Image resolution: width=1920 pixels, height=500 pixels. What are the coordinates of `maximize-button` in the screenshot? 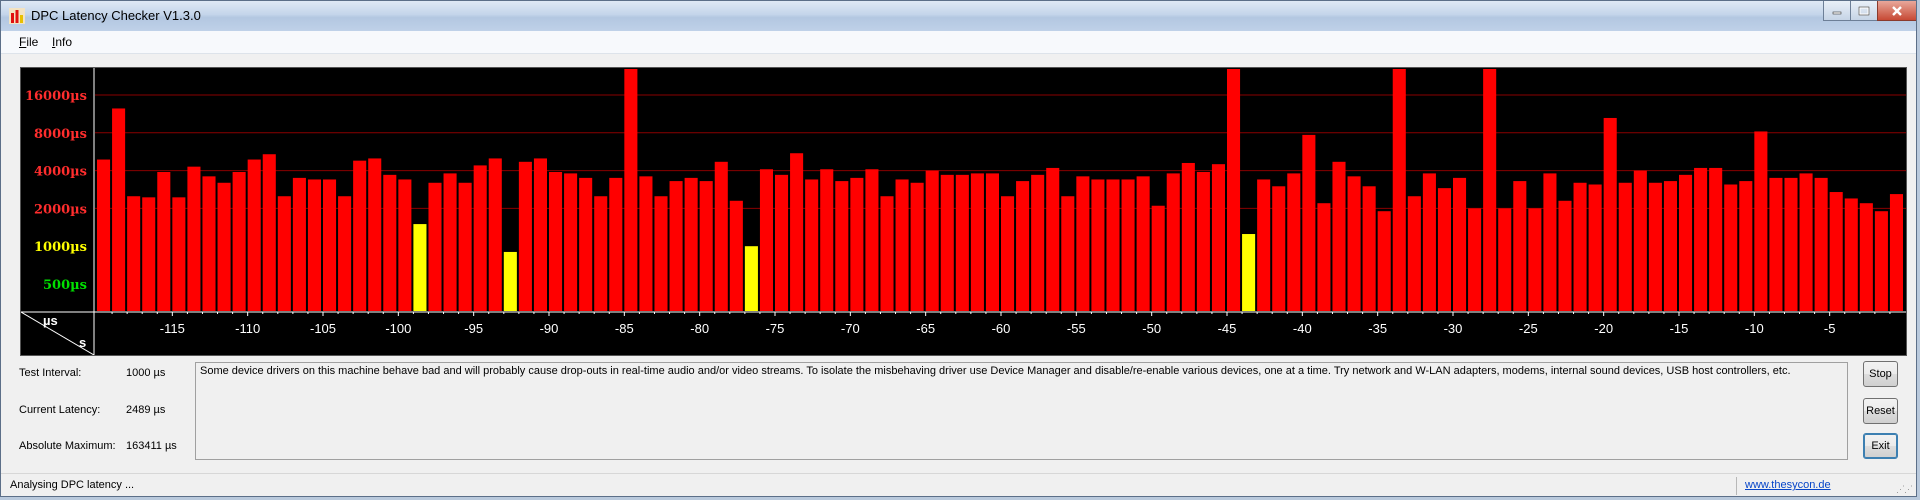 It's located at (1864, 11).